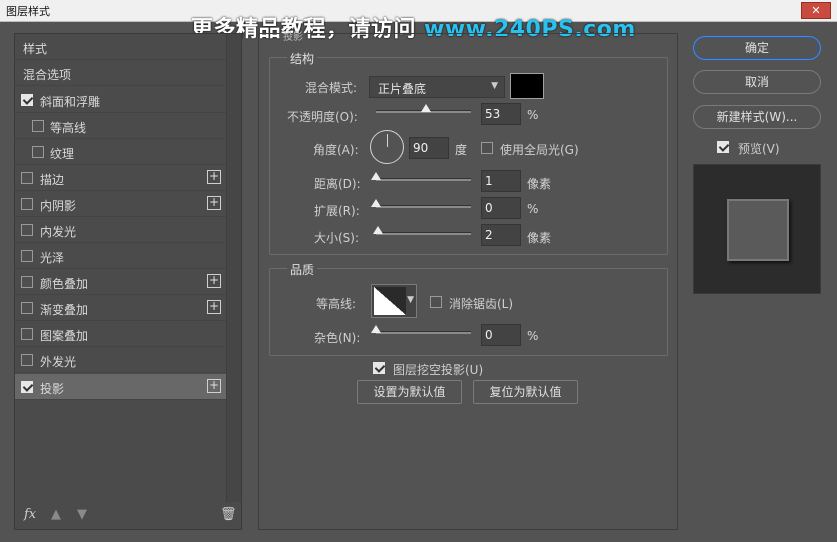  I want to click on window-title: 图层样式, so click(28, 11).